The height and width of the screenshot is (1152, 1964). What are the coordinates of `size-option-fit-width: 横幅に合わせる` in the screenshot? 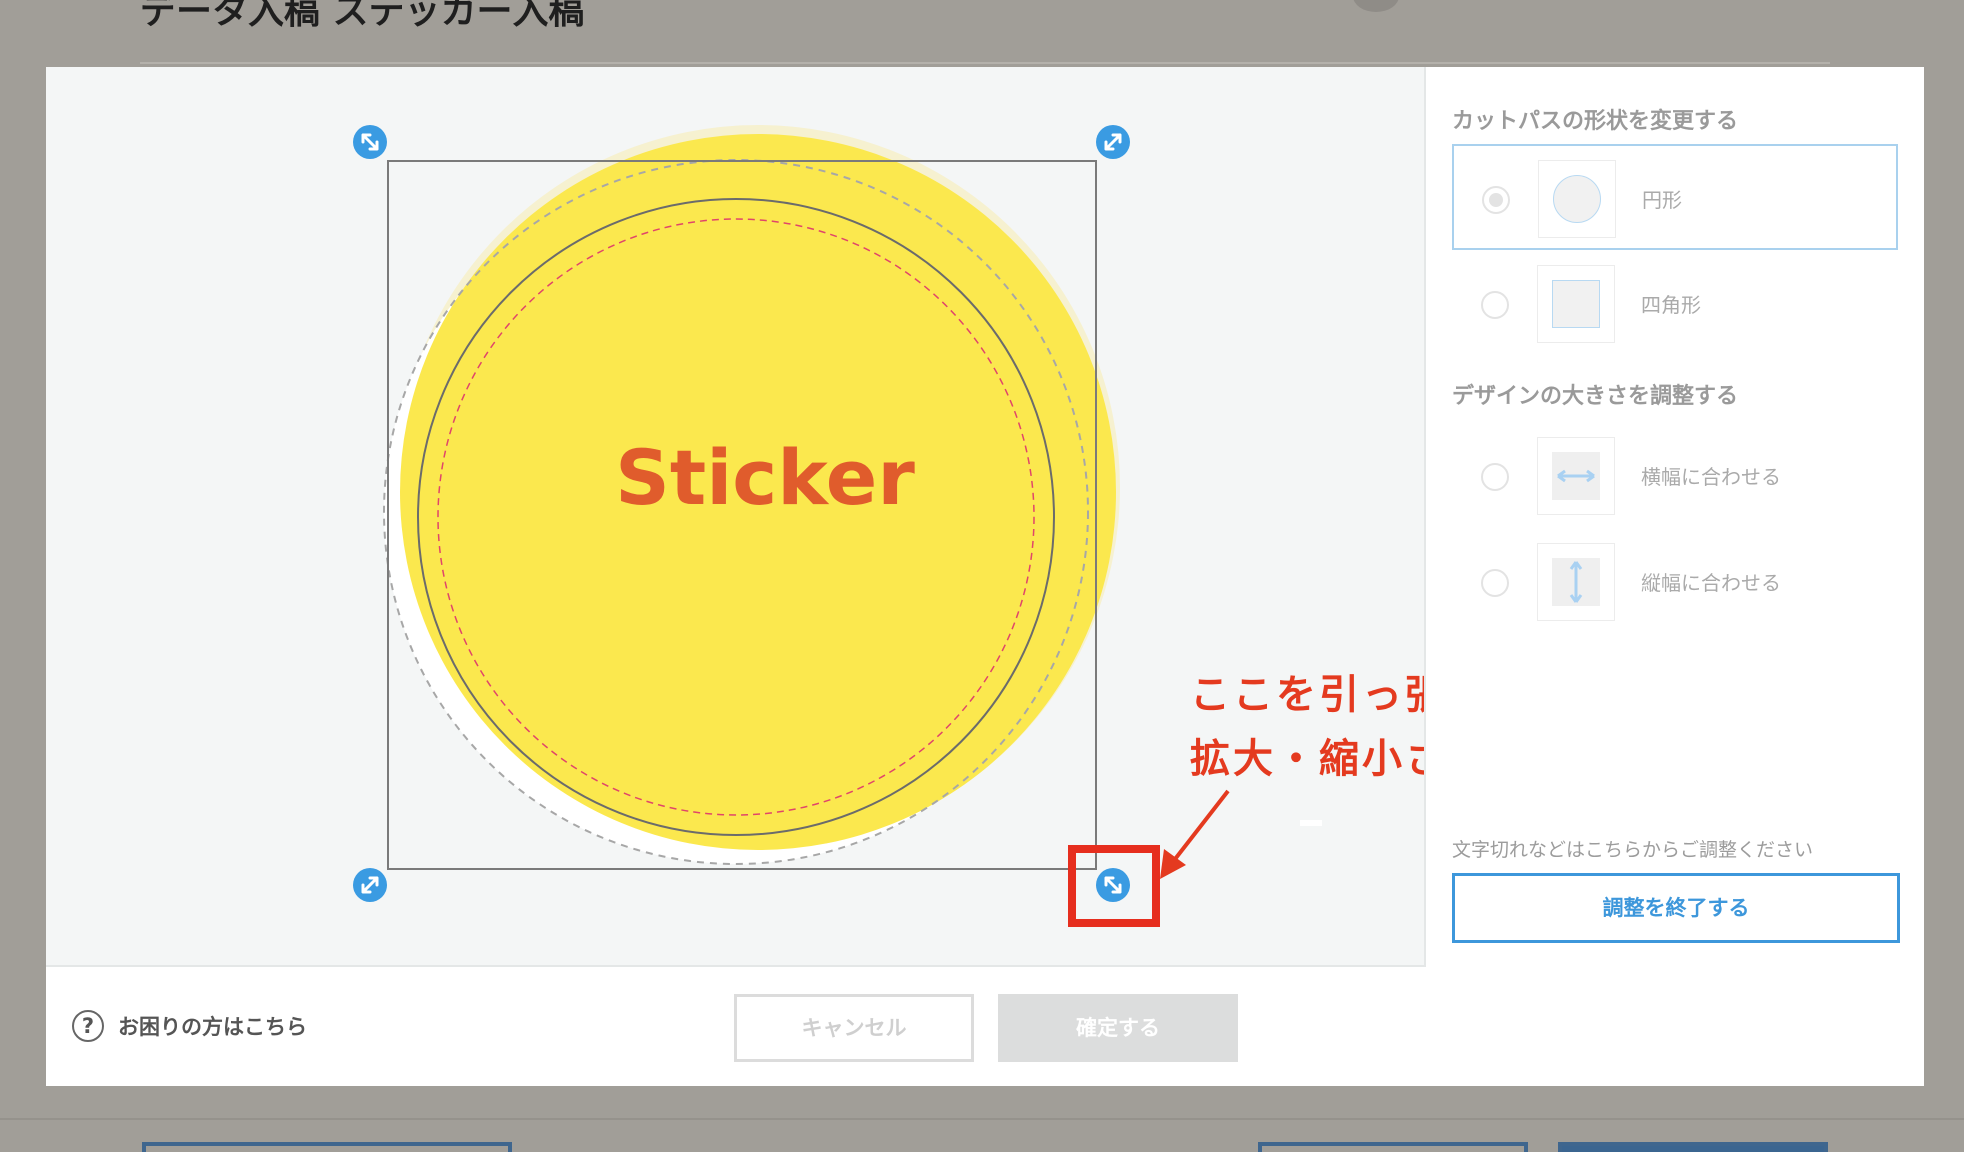 It's located at (1675, 475).